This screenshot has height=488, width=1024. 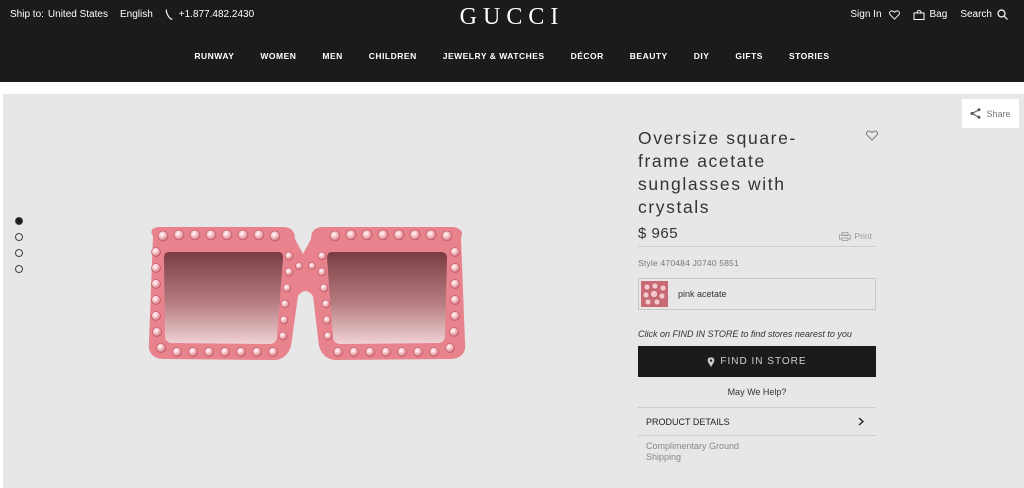 I want to click on print-label: Print, so click(x=863, y=236).